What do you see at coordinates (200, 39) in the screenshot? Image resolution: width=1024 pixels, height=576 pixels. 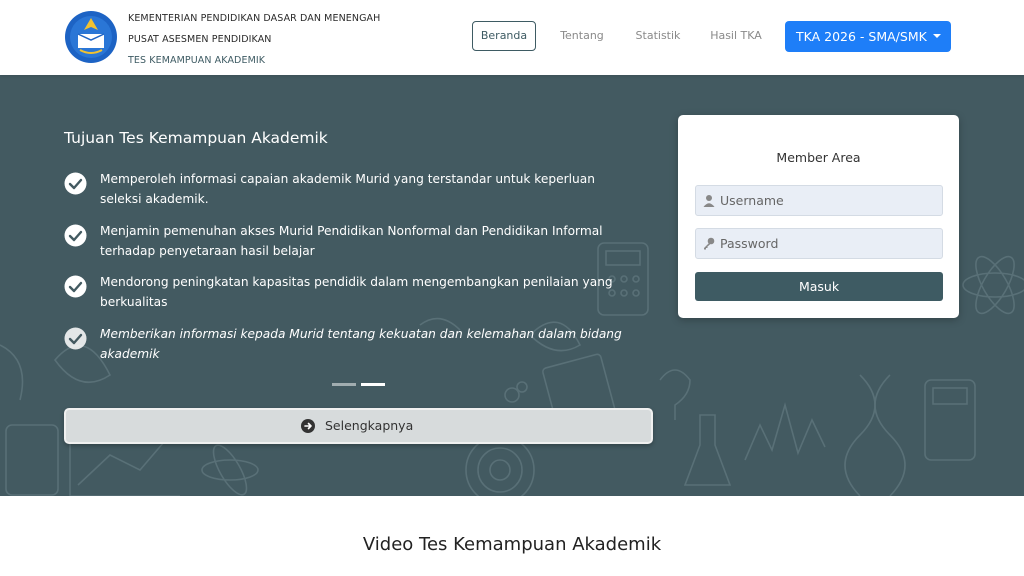 I see `org-line-2: PUSAT ASESMEN PENDIDIKAN` at bounding box center [200, 39].